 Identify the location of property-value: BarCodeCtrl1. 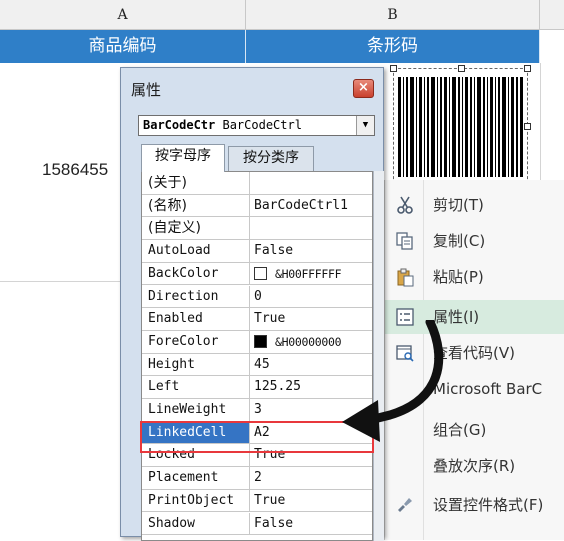
(313, 206).